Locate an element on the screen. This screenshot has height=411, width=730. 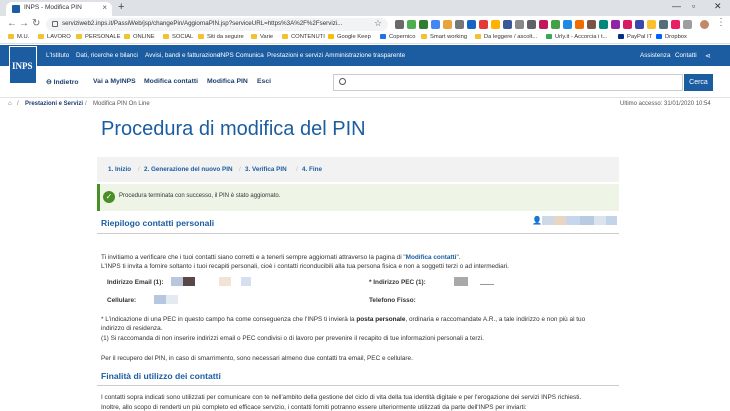
urly-icon is located at coordinates (549, 36).